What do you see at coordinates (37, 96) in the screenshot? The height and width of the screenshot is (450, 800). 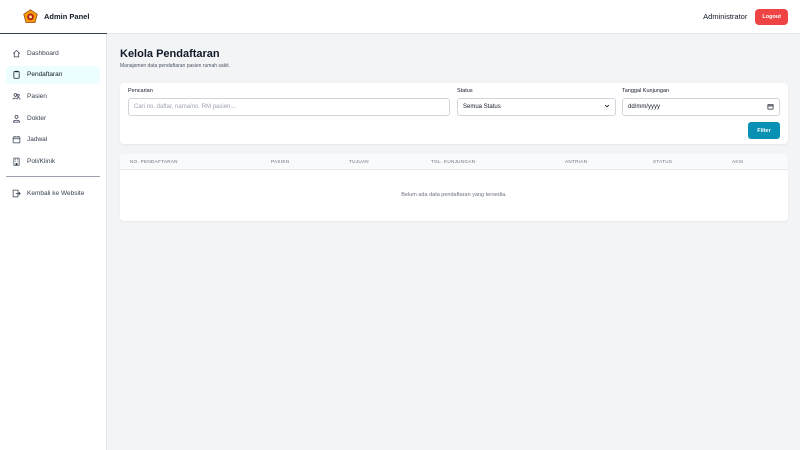 I see `sidebar-item-label: Pasien` at bounding box center [37, 96].